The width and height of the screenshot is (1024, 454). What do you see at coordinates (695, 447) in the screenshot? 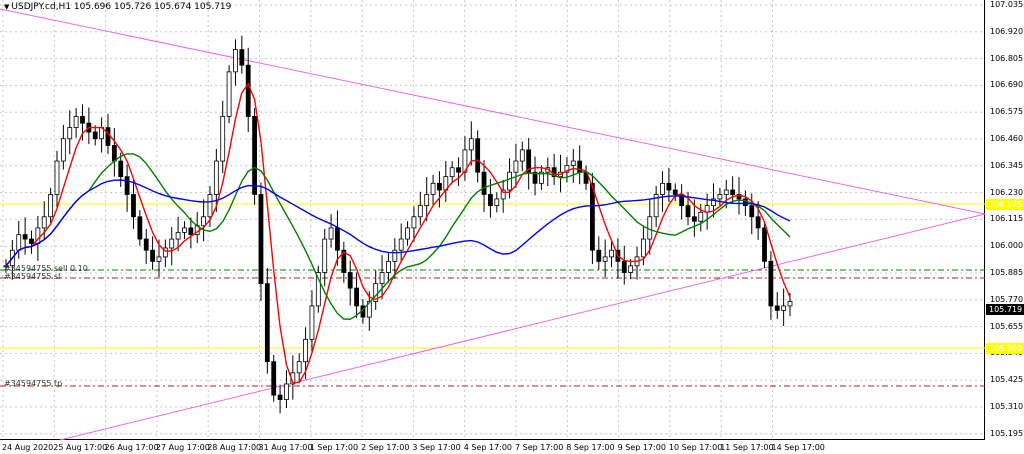
I see `time-tick-label: 10 Sep 17:00` at bounding box center [695, 447].